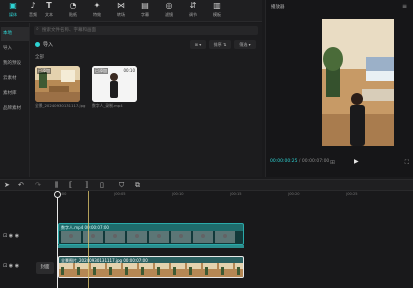 The width and height of the screenshot is (413, 288). Describe the element at coordinates (15, 109) in the screenshot. I see `nav-brand: 品牌素材` at that location.